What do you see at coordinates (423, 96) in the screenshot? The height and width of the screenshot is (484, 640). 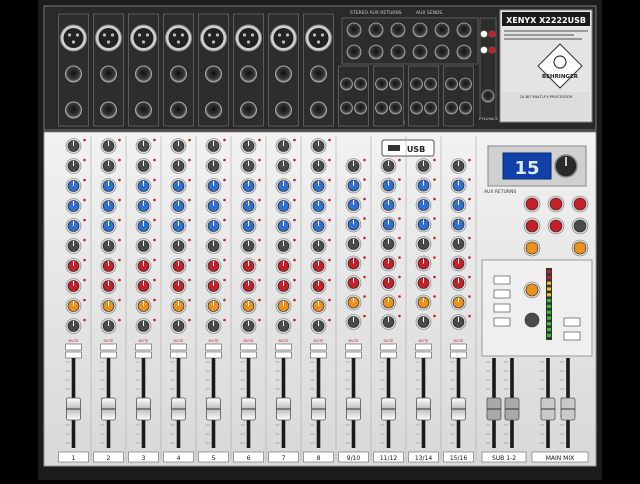 I see `connector-bay` at bounding box center [423, 96].